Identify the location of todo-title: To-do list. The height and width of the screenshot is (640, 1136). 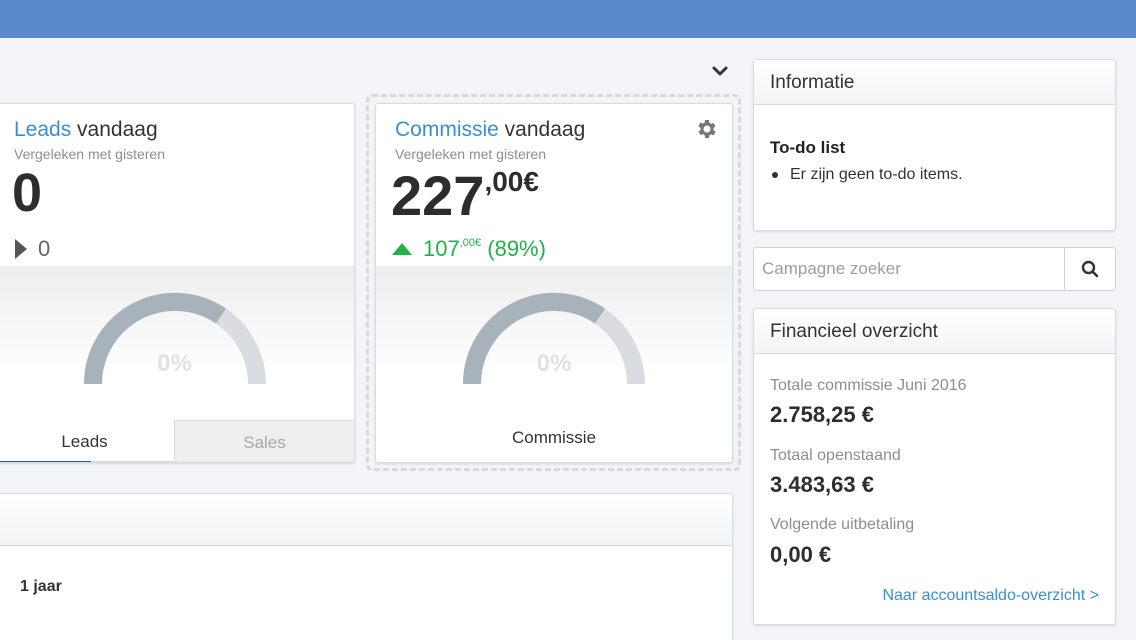
(808, 147).